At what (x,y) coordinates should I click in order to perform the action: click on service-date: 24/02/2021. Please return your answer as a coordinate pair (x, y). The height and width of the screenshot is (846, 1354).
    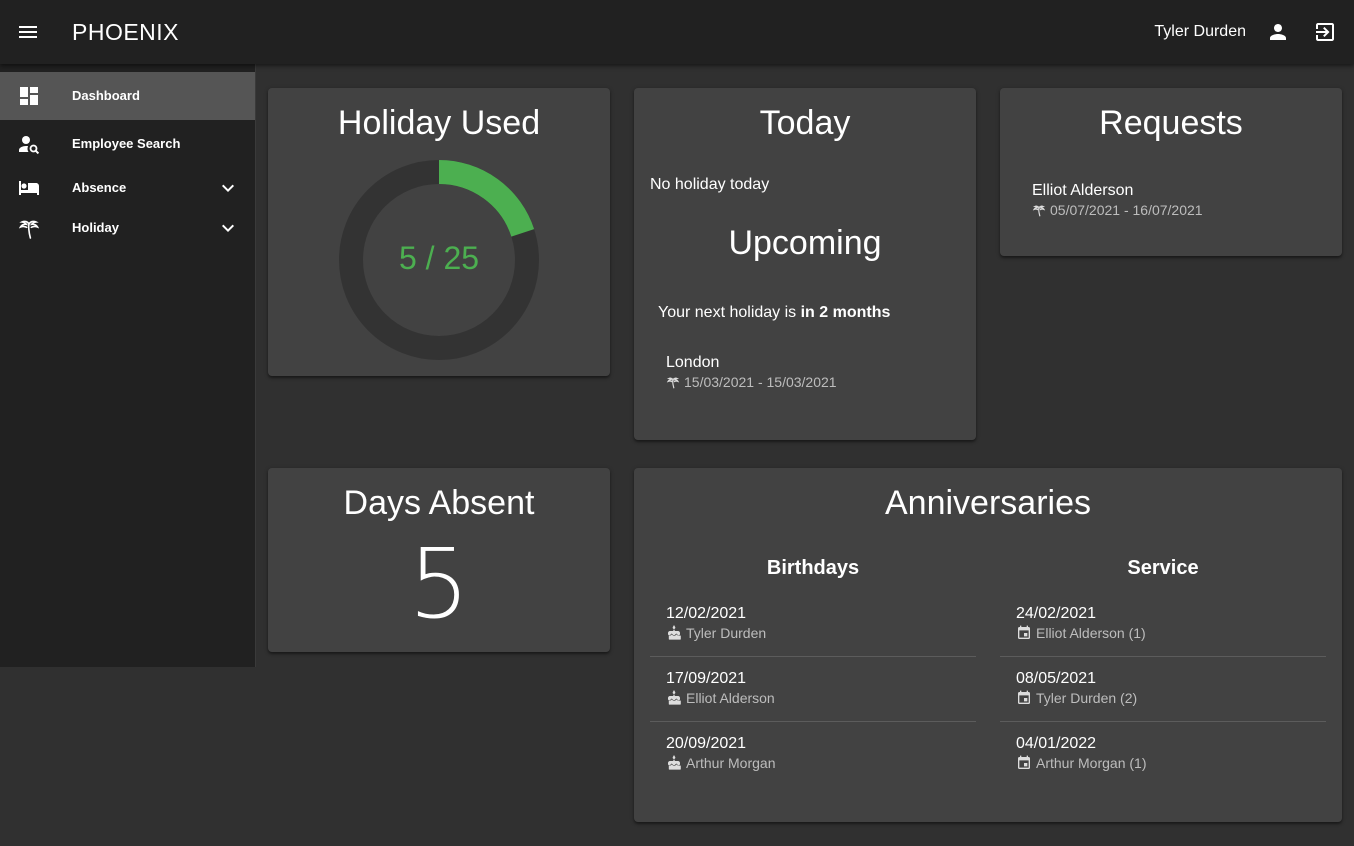
    Looking at the image, I should click on (1056, 613).